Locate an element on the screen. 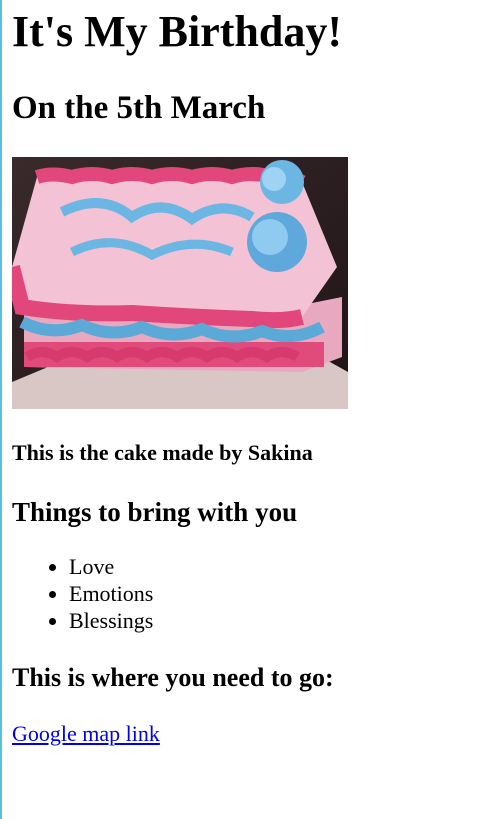 The height and width of the screenshot is (819, 503). cake-caption: This is the cake made by Sakina is located at coordinates (162, 452).